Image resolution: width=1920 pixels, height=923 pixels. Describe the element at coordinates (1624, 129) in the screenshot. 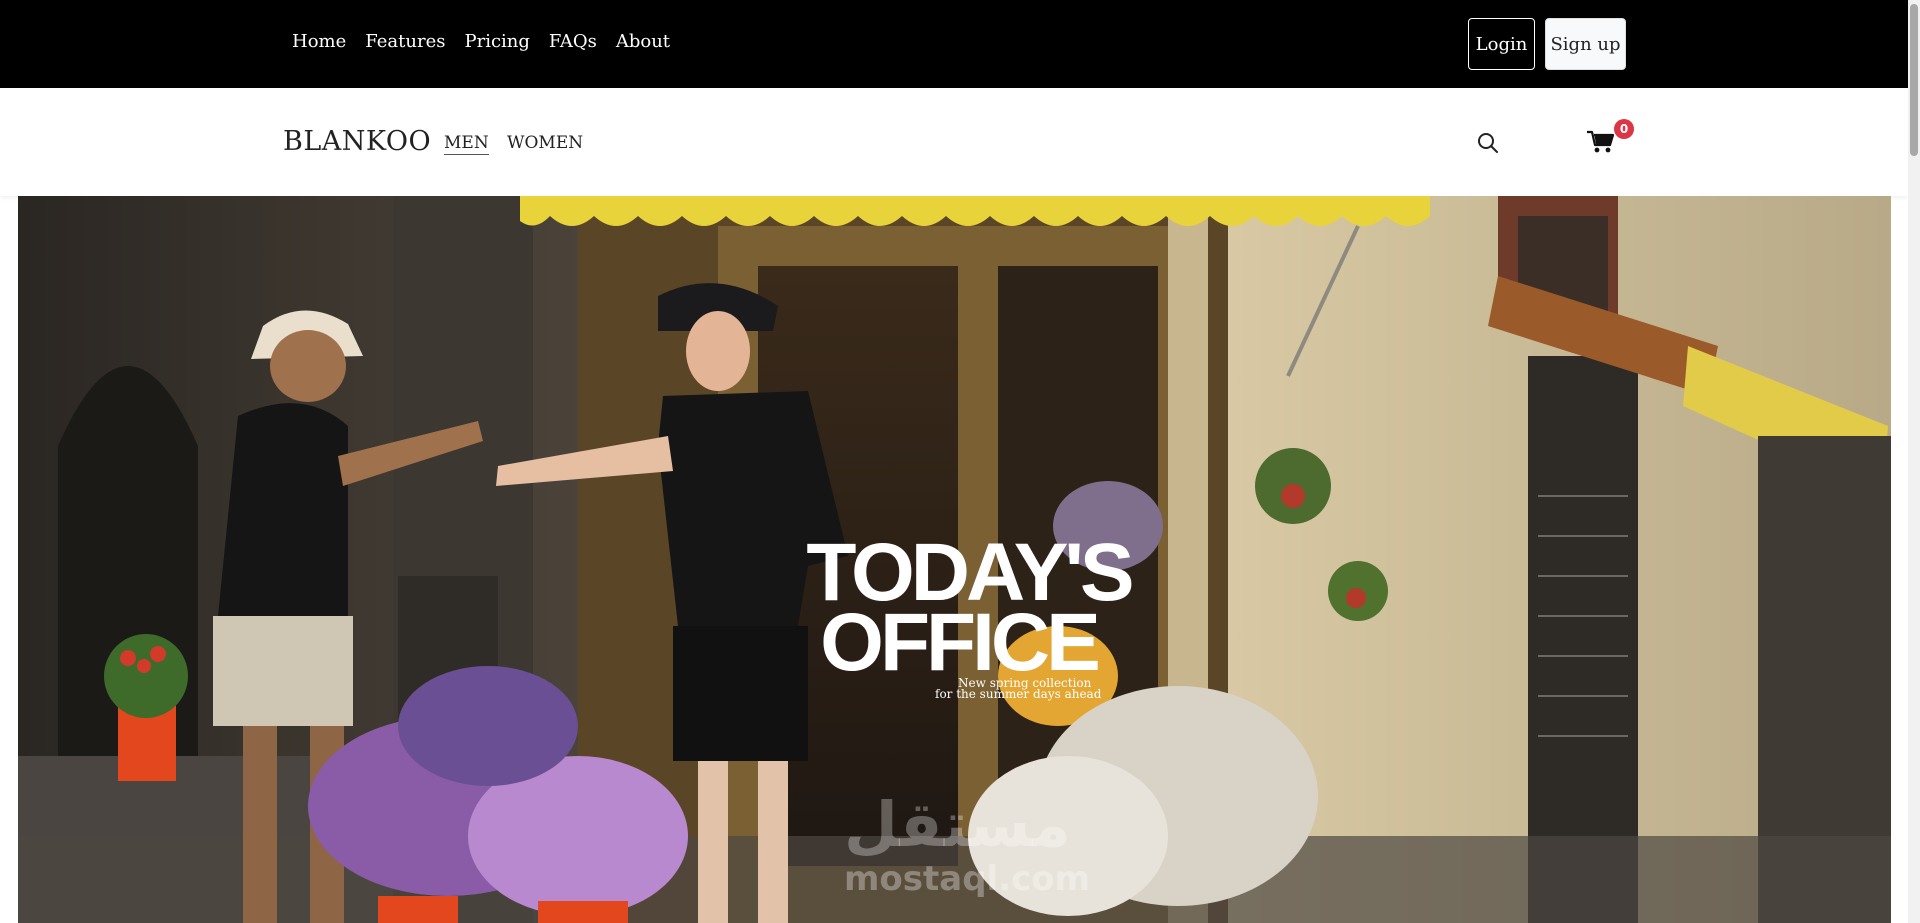

I see `cart-count-badge: 0` at that location.